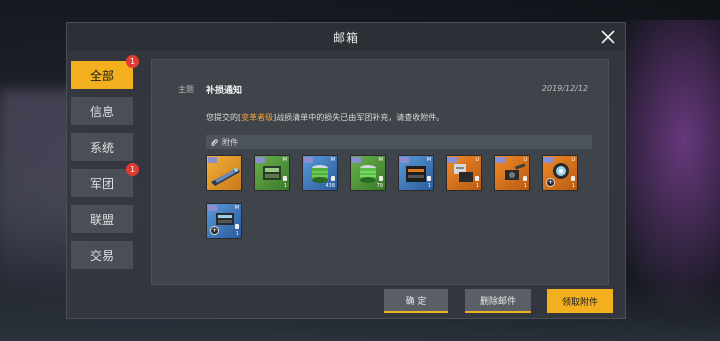 The width and height of the screenshot is (720, 341). I want to click on dialog-title-bar: 邮箱, so click(346, 37).